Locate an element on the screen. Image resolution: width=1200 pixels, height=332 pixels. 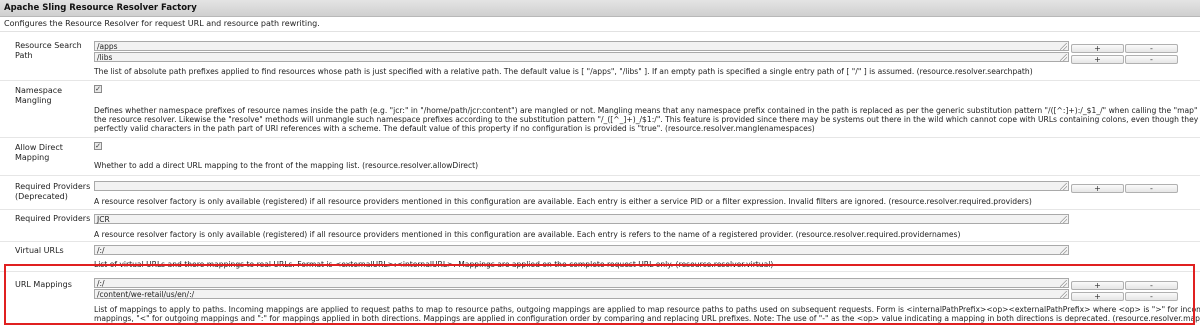
add-search-path-button-2: + is located at coordinates (1097, 59).